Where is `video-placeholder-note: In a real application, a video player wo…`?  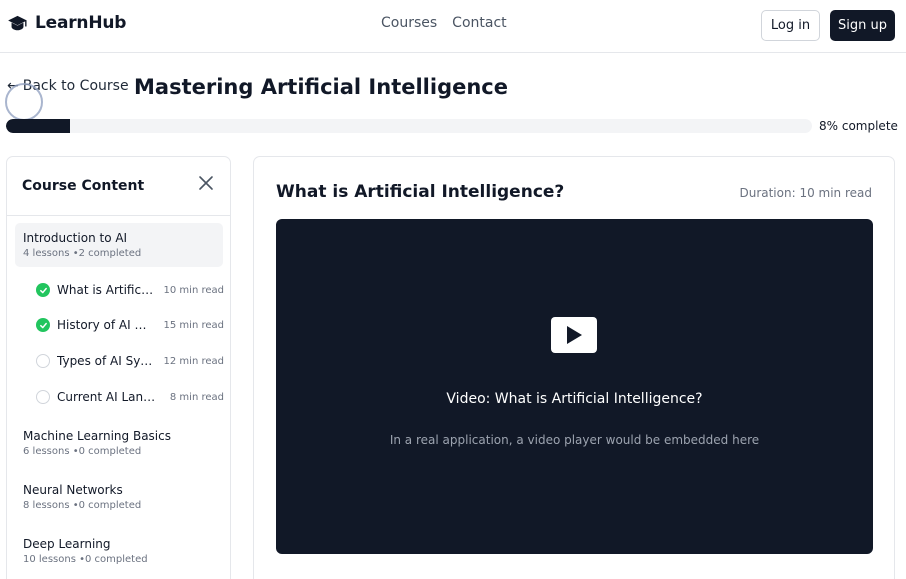
video-placeholder-note: In a real application, a video player wo… is located at coordinates (574, 440).